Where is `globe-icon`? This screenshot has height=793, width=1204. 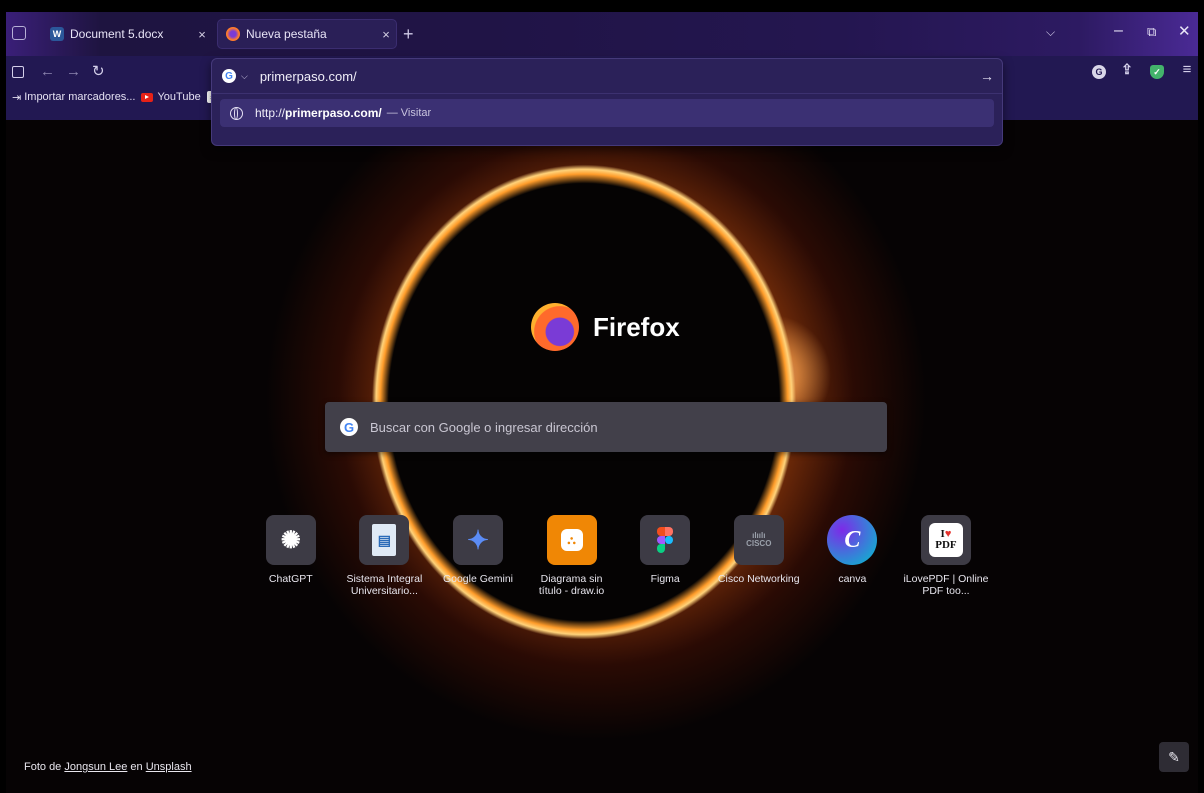
globe-icon is located at coordinates (236, 113).